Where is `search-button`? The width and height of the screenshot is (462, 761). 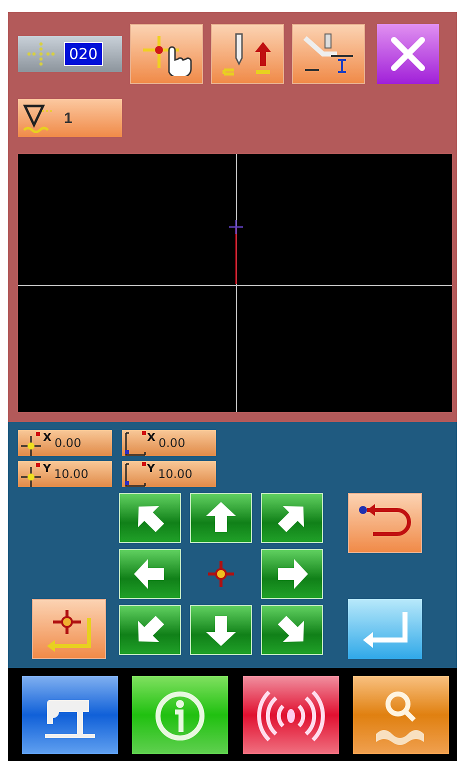
search-button is located at coordinates (400, 715).